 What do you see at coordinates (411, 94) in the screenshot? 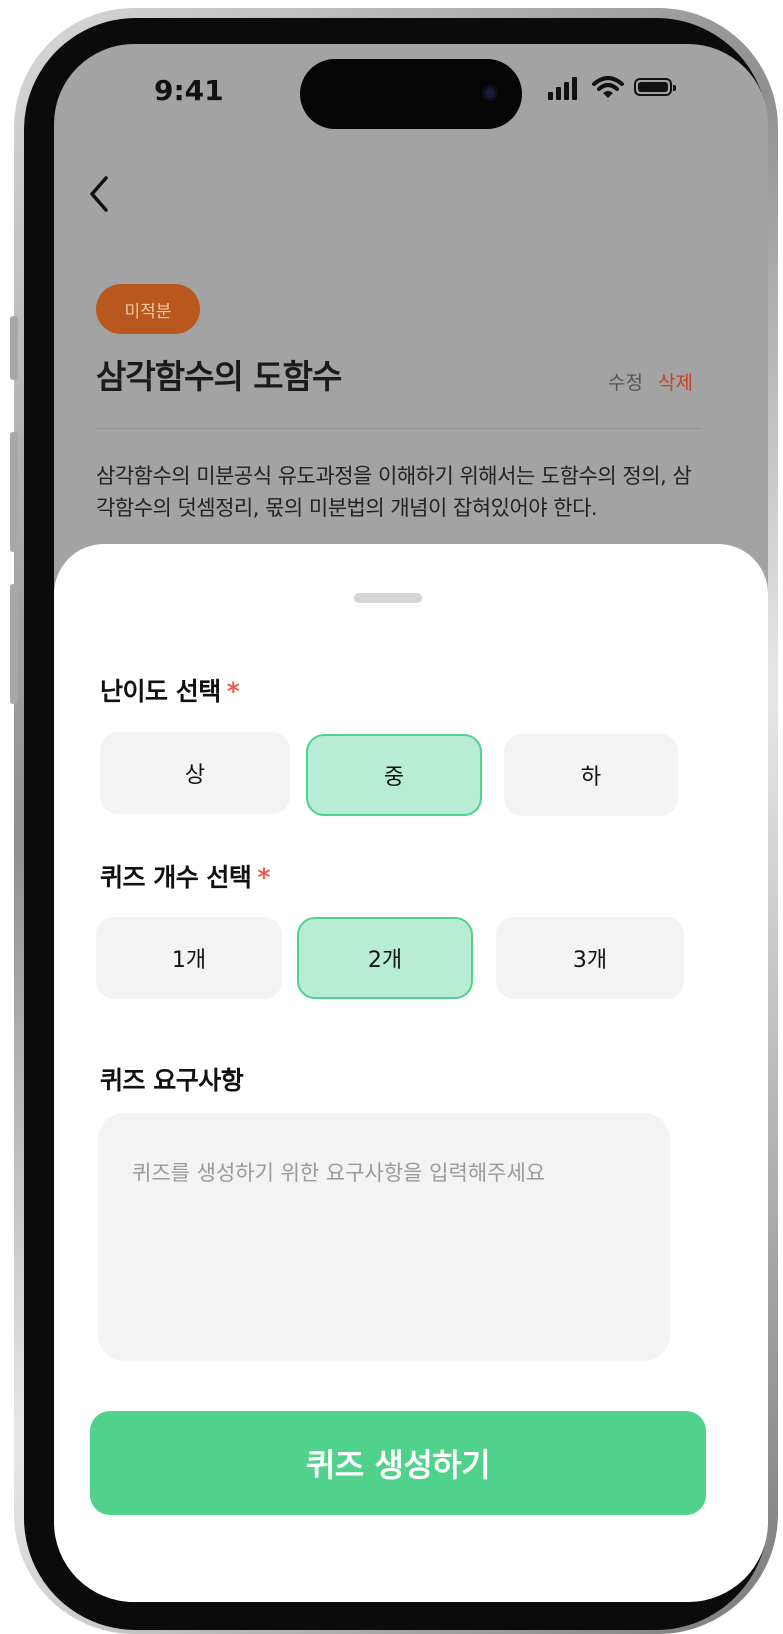
I see `dynamic-island` at bounding box center [411, 94].